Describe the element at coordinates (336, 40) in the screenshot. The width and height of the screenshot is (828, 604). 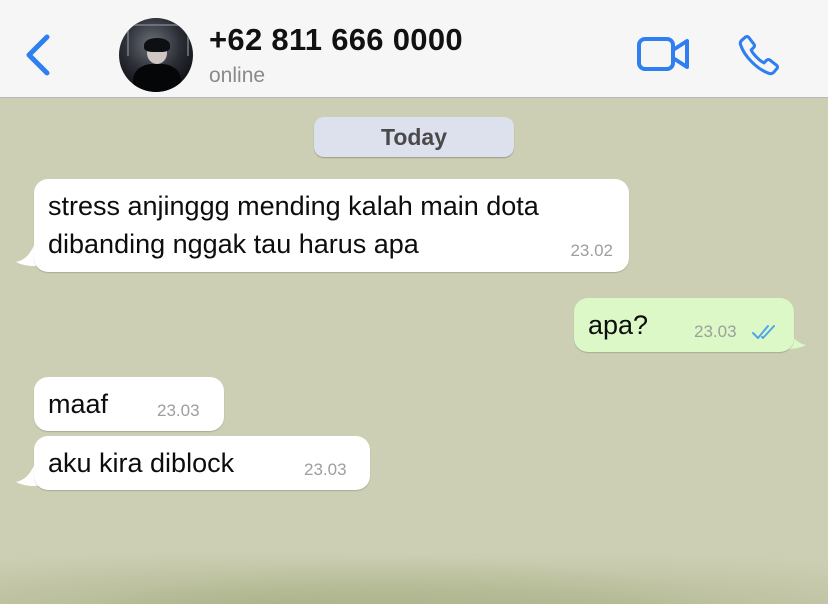
I see `contact-name: +62 811 666 0000` at that location.